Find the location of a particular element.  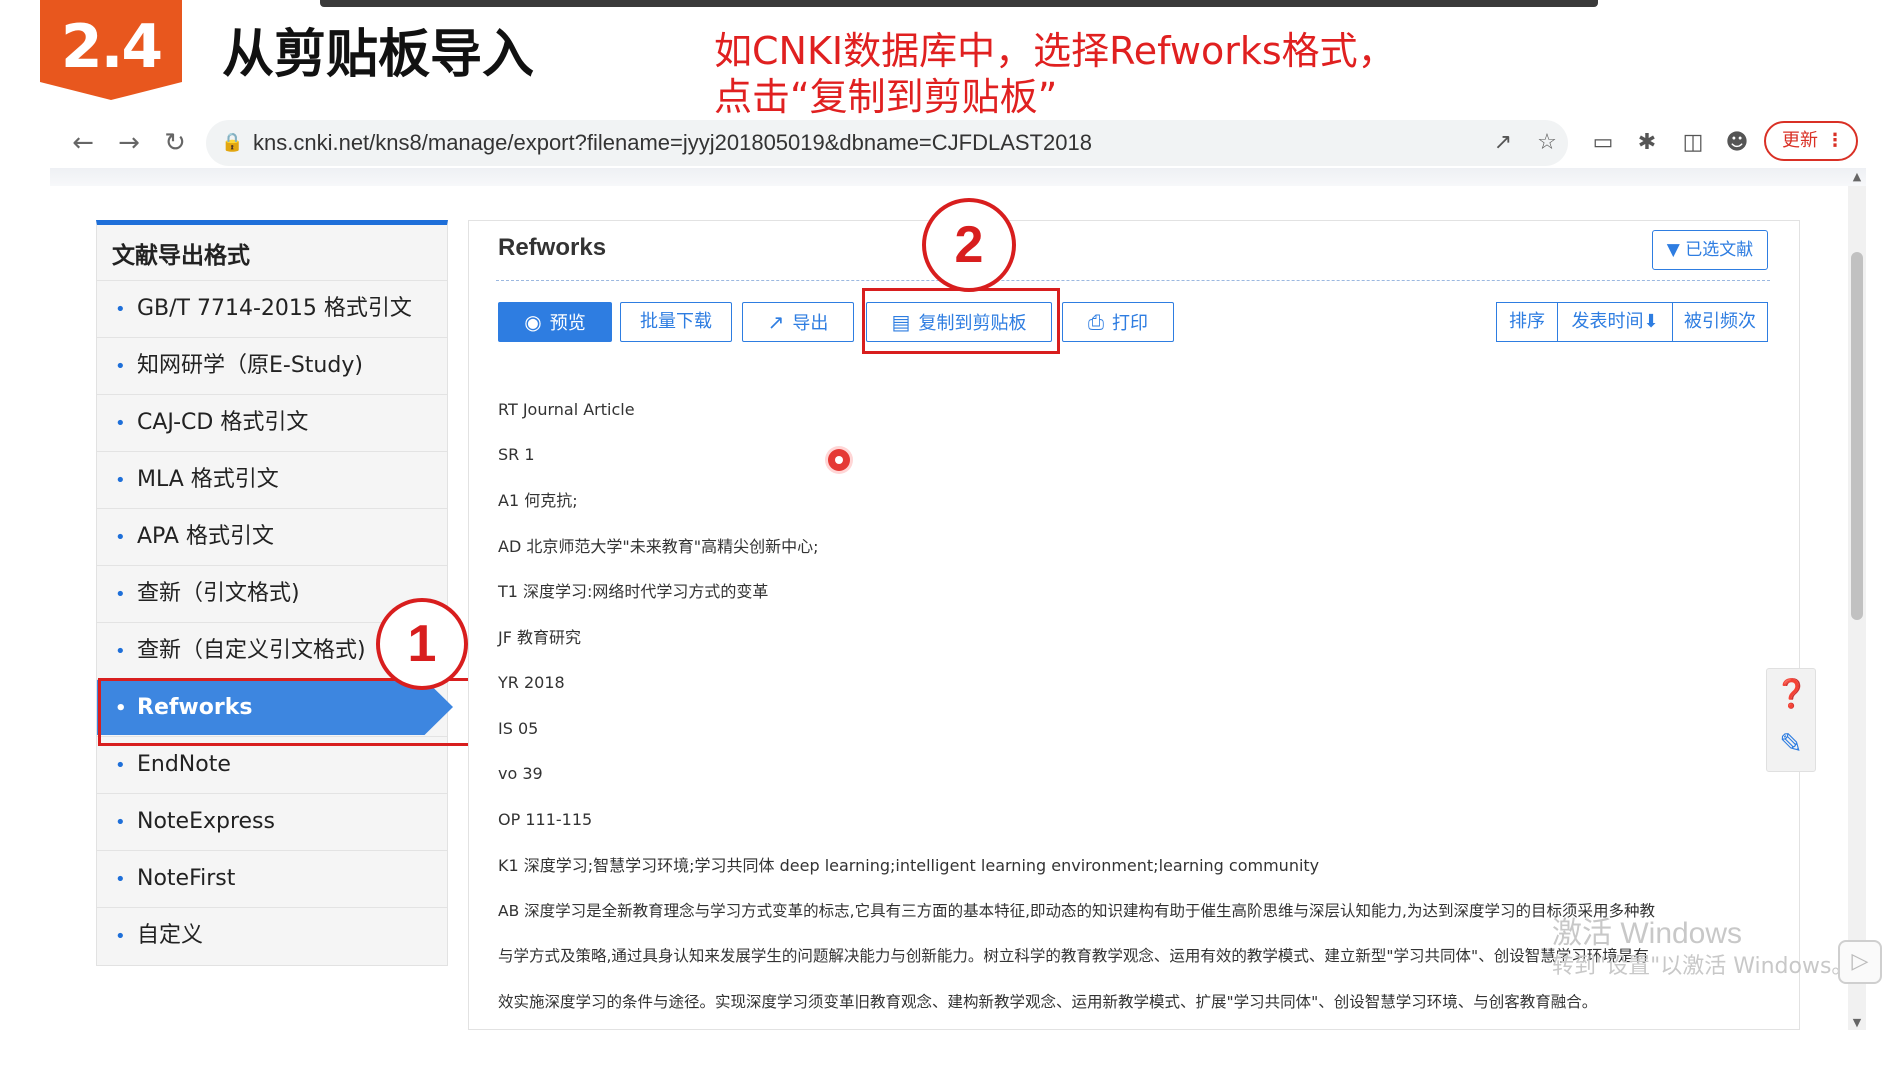

print-button: ⎙ 打印 is located at coordinates (1118, 322).